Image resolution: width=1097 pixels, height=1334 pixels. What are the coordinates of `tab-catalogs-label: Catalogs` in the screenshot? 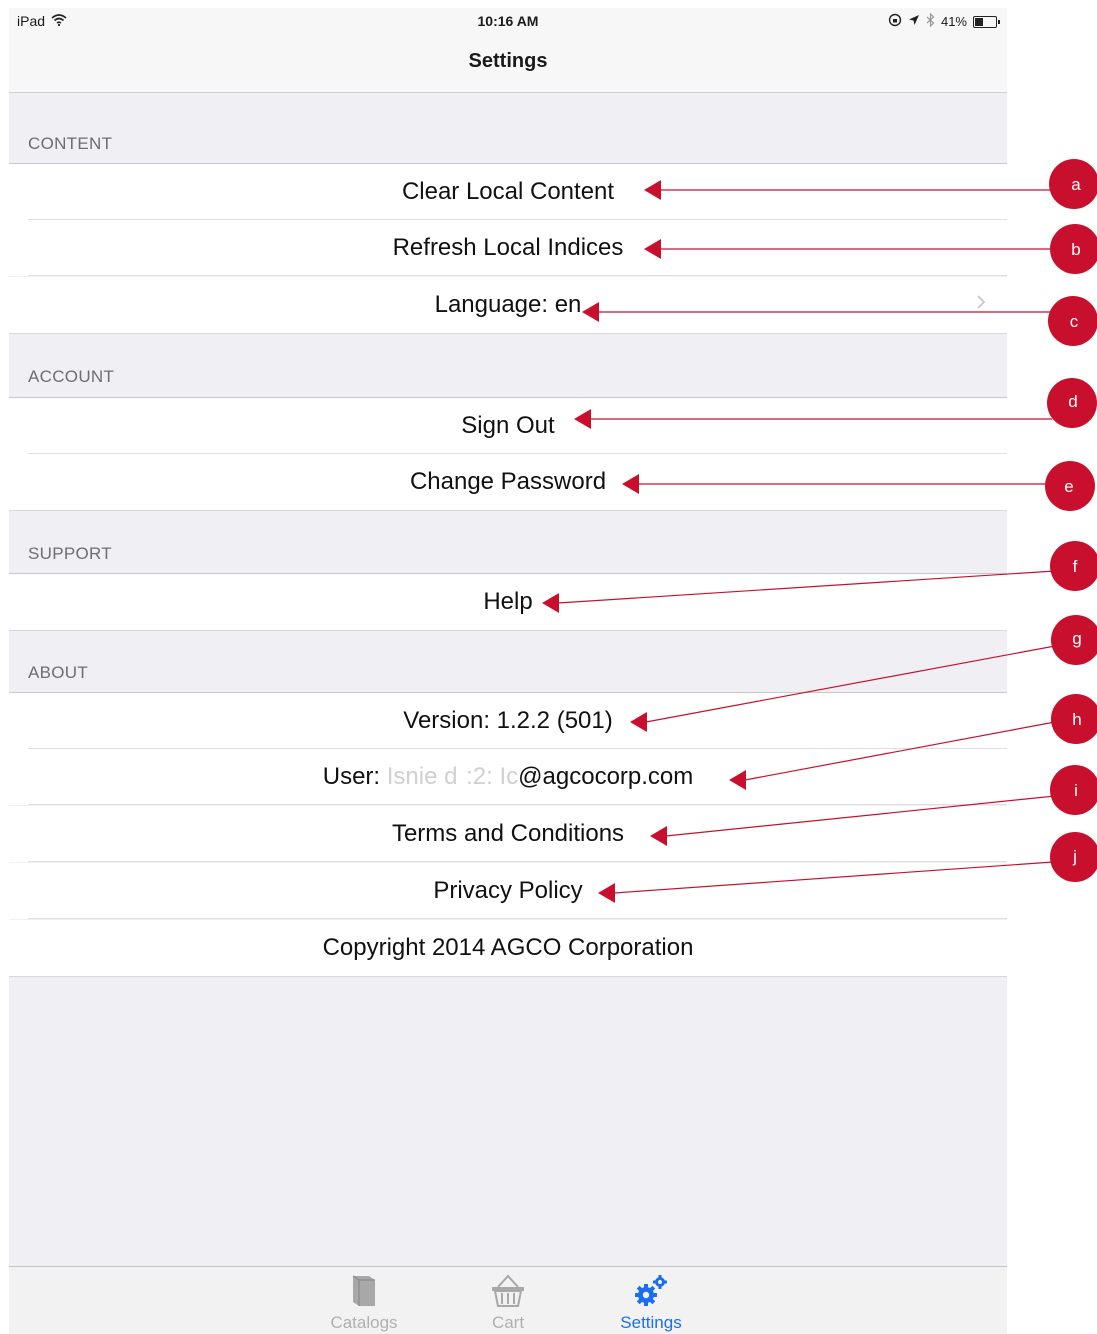 It's located at (364, 1322).